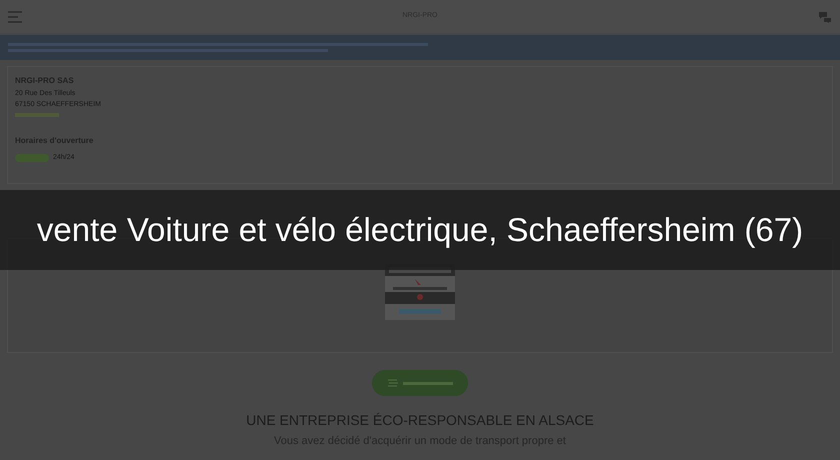  I want to click on menu-icon, so click(15, 16).